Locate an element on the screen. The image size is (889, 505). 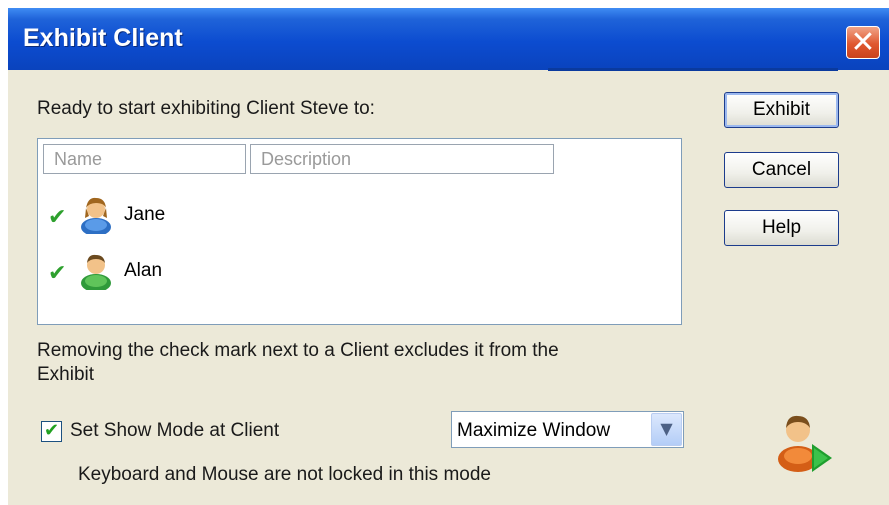
checkbox-check-icon: ✔ is located at coordinates (52, 430).